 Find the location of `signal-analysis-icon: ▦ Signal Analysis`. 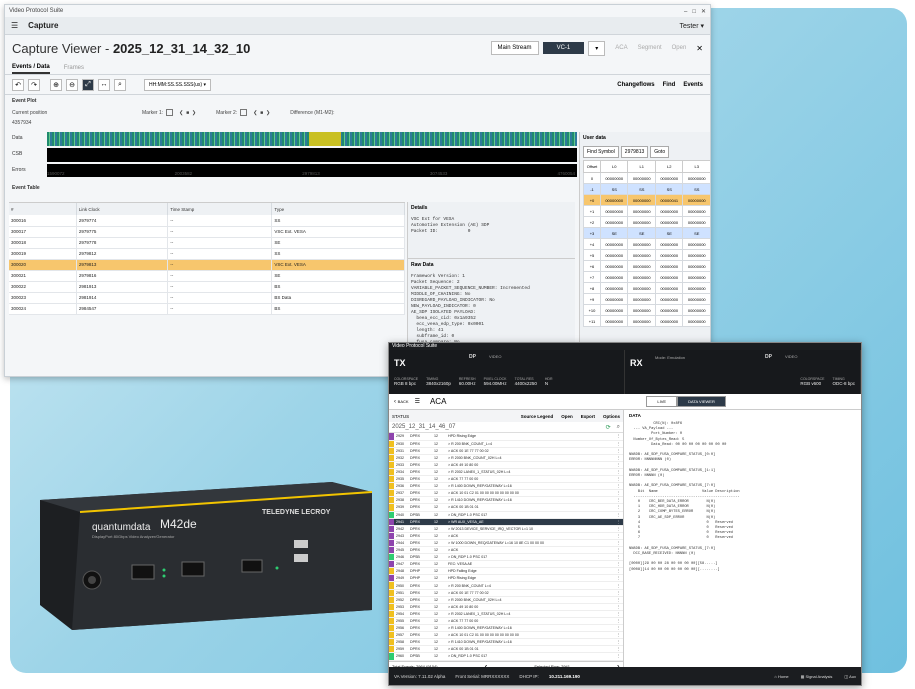

signal-analysis-icon: ▦ Signal Analysis is located at coordinates (817, 676).